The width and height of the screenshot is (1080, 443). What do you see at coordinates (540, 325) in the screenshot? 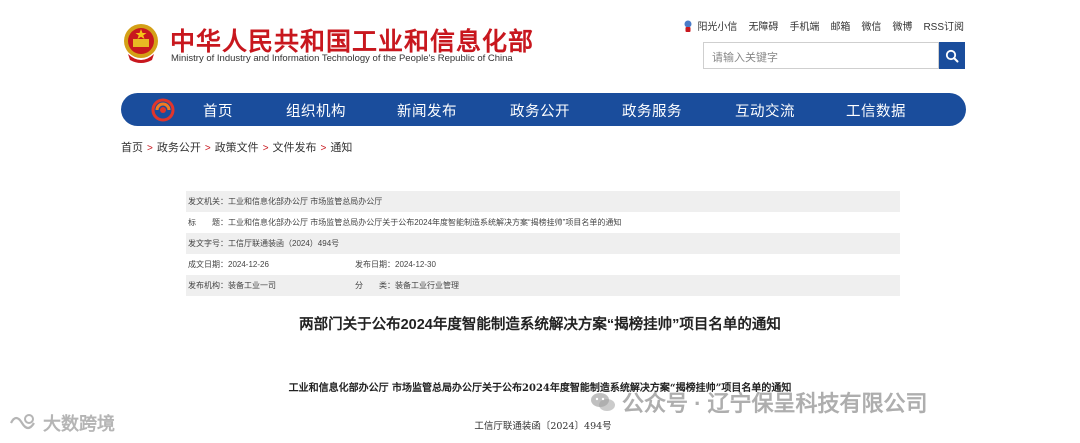
I see `article-title: 两部门关于公布2024年度智能制造系统解决方案“揭榜挂帅”项目名单的通知` at bounding box center [540, 325].